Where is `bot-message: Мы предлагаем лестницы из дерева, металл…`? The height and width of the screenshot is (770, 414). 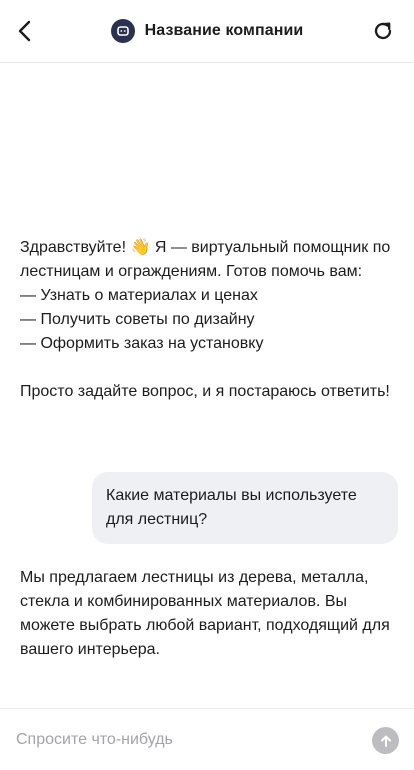 bot-message: Мы предлагаем лестницы из дерева, металл… is located at coordinates (205, 613).